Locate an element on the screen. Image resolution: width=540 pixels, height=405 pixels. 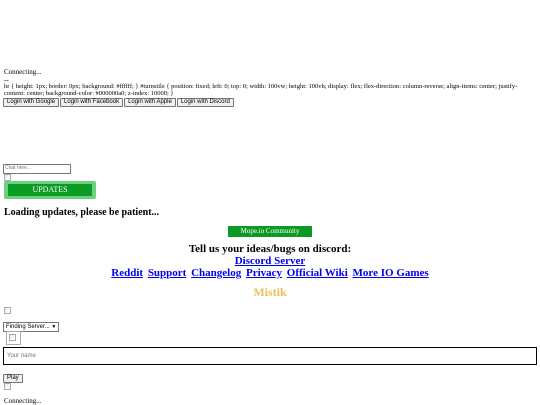
reddit-link: Reddit is located at coordinates (127, 273).